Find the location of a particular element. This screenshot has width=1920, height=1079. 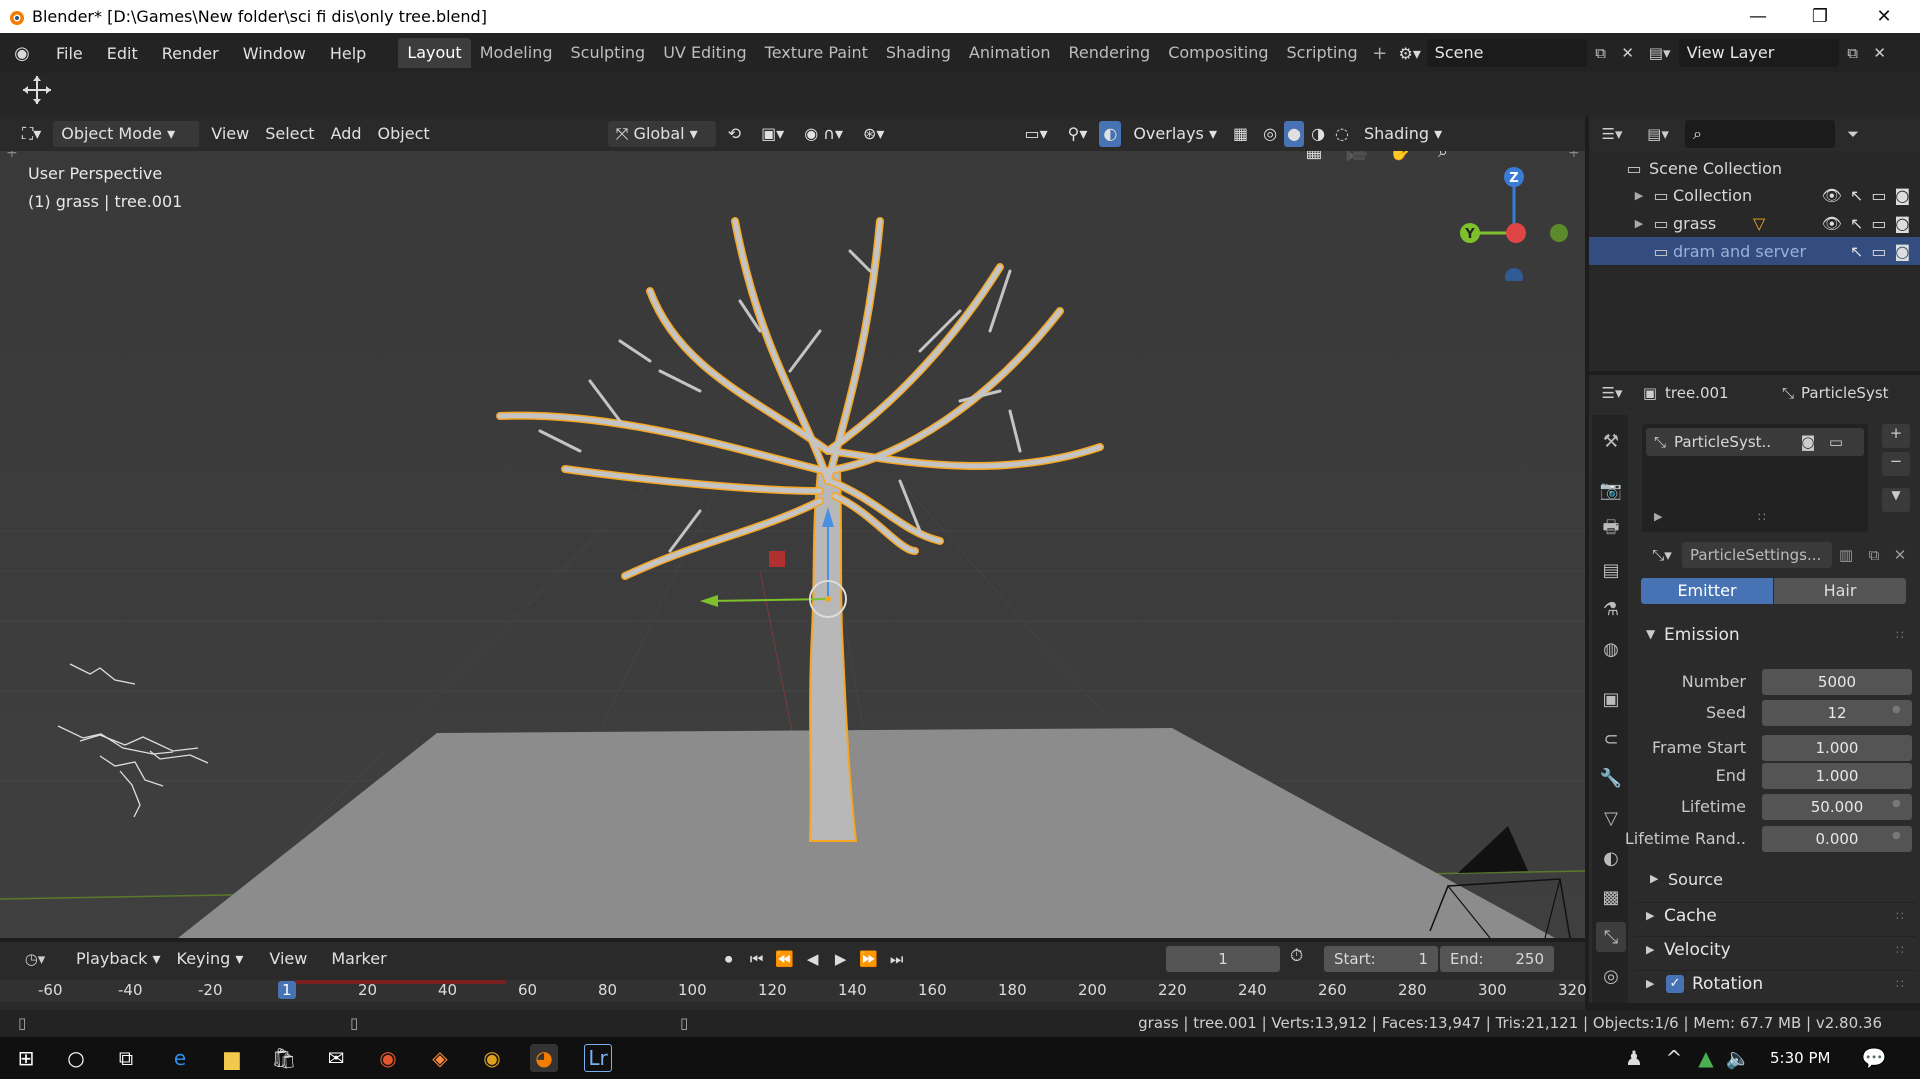

tab-tool-icon: ⚒ is located at coordinates (1611, 441).